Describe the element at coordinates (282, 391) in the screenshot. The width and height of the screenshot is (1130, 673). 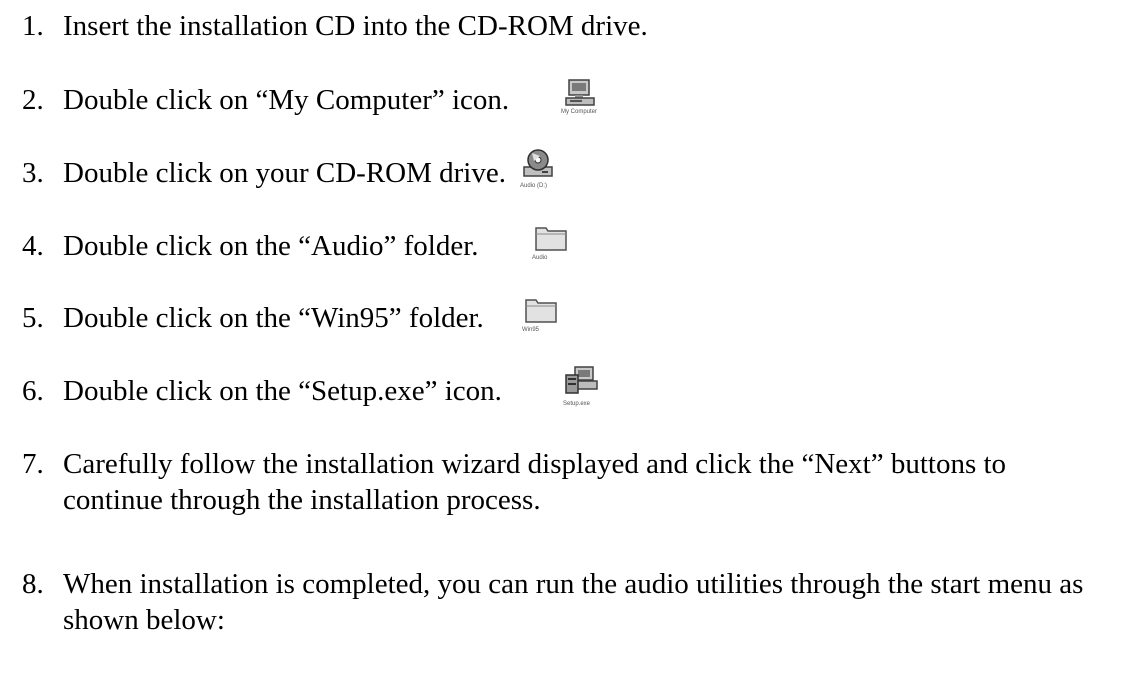
I see `step-text: Double click on the “Setup.exe” icon.` at that location.